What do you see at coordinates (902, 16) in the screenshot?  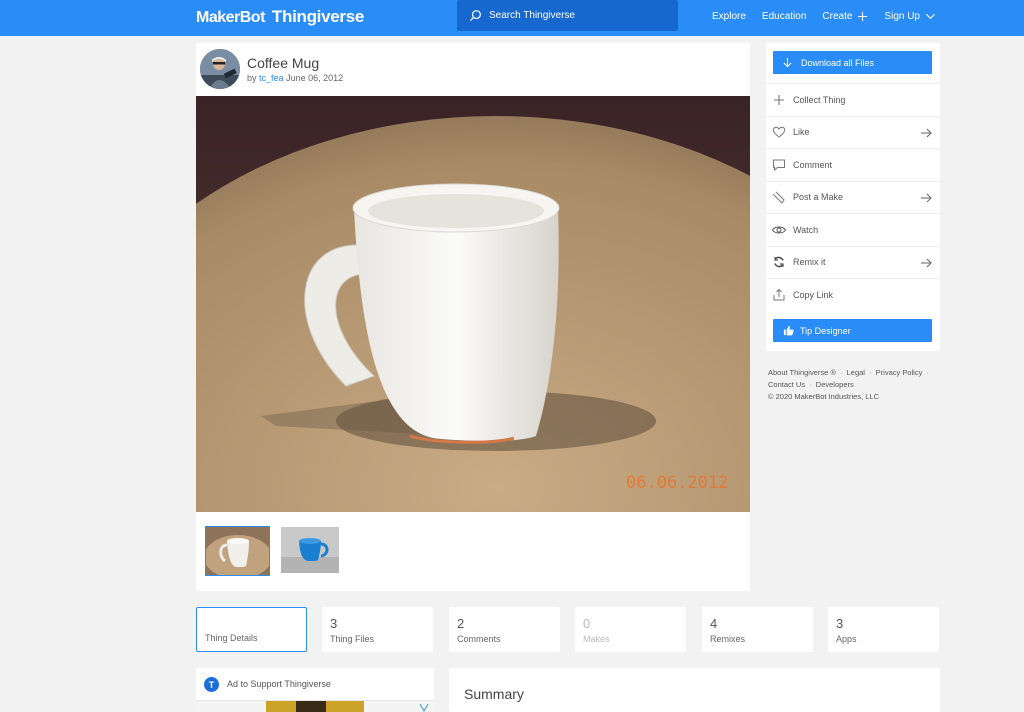 I see `nav-sign-up-label: Sign Up` at bounding box center [902, 16].